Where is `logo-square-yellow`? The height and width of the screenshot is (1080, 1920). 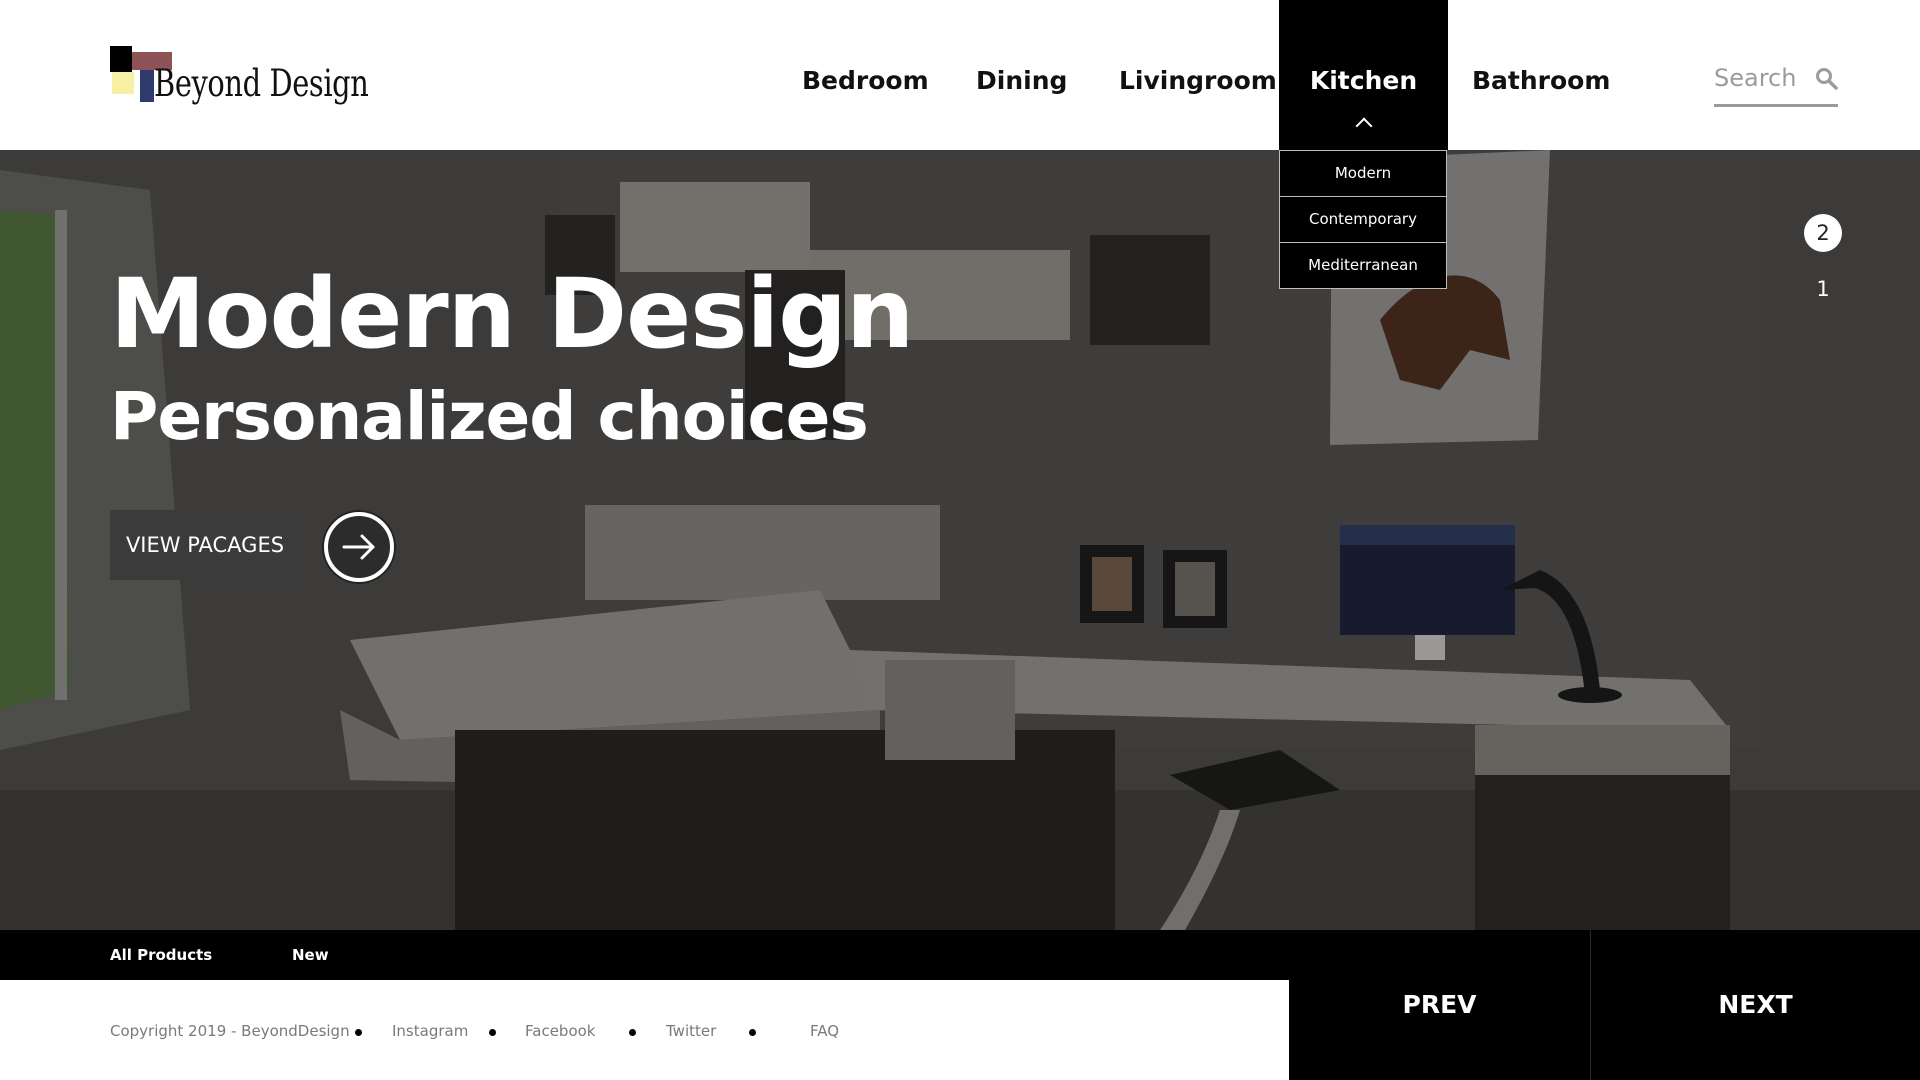
logo-square-yellow is located at coordinates (123, 83).